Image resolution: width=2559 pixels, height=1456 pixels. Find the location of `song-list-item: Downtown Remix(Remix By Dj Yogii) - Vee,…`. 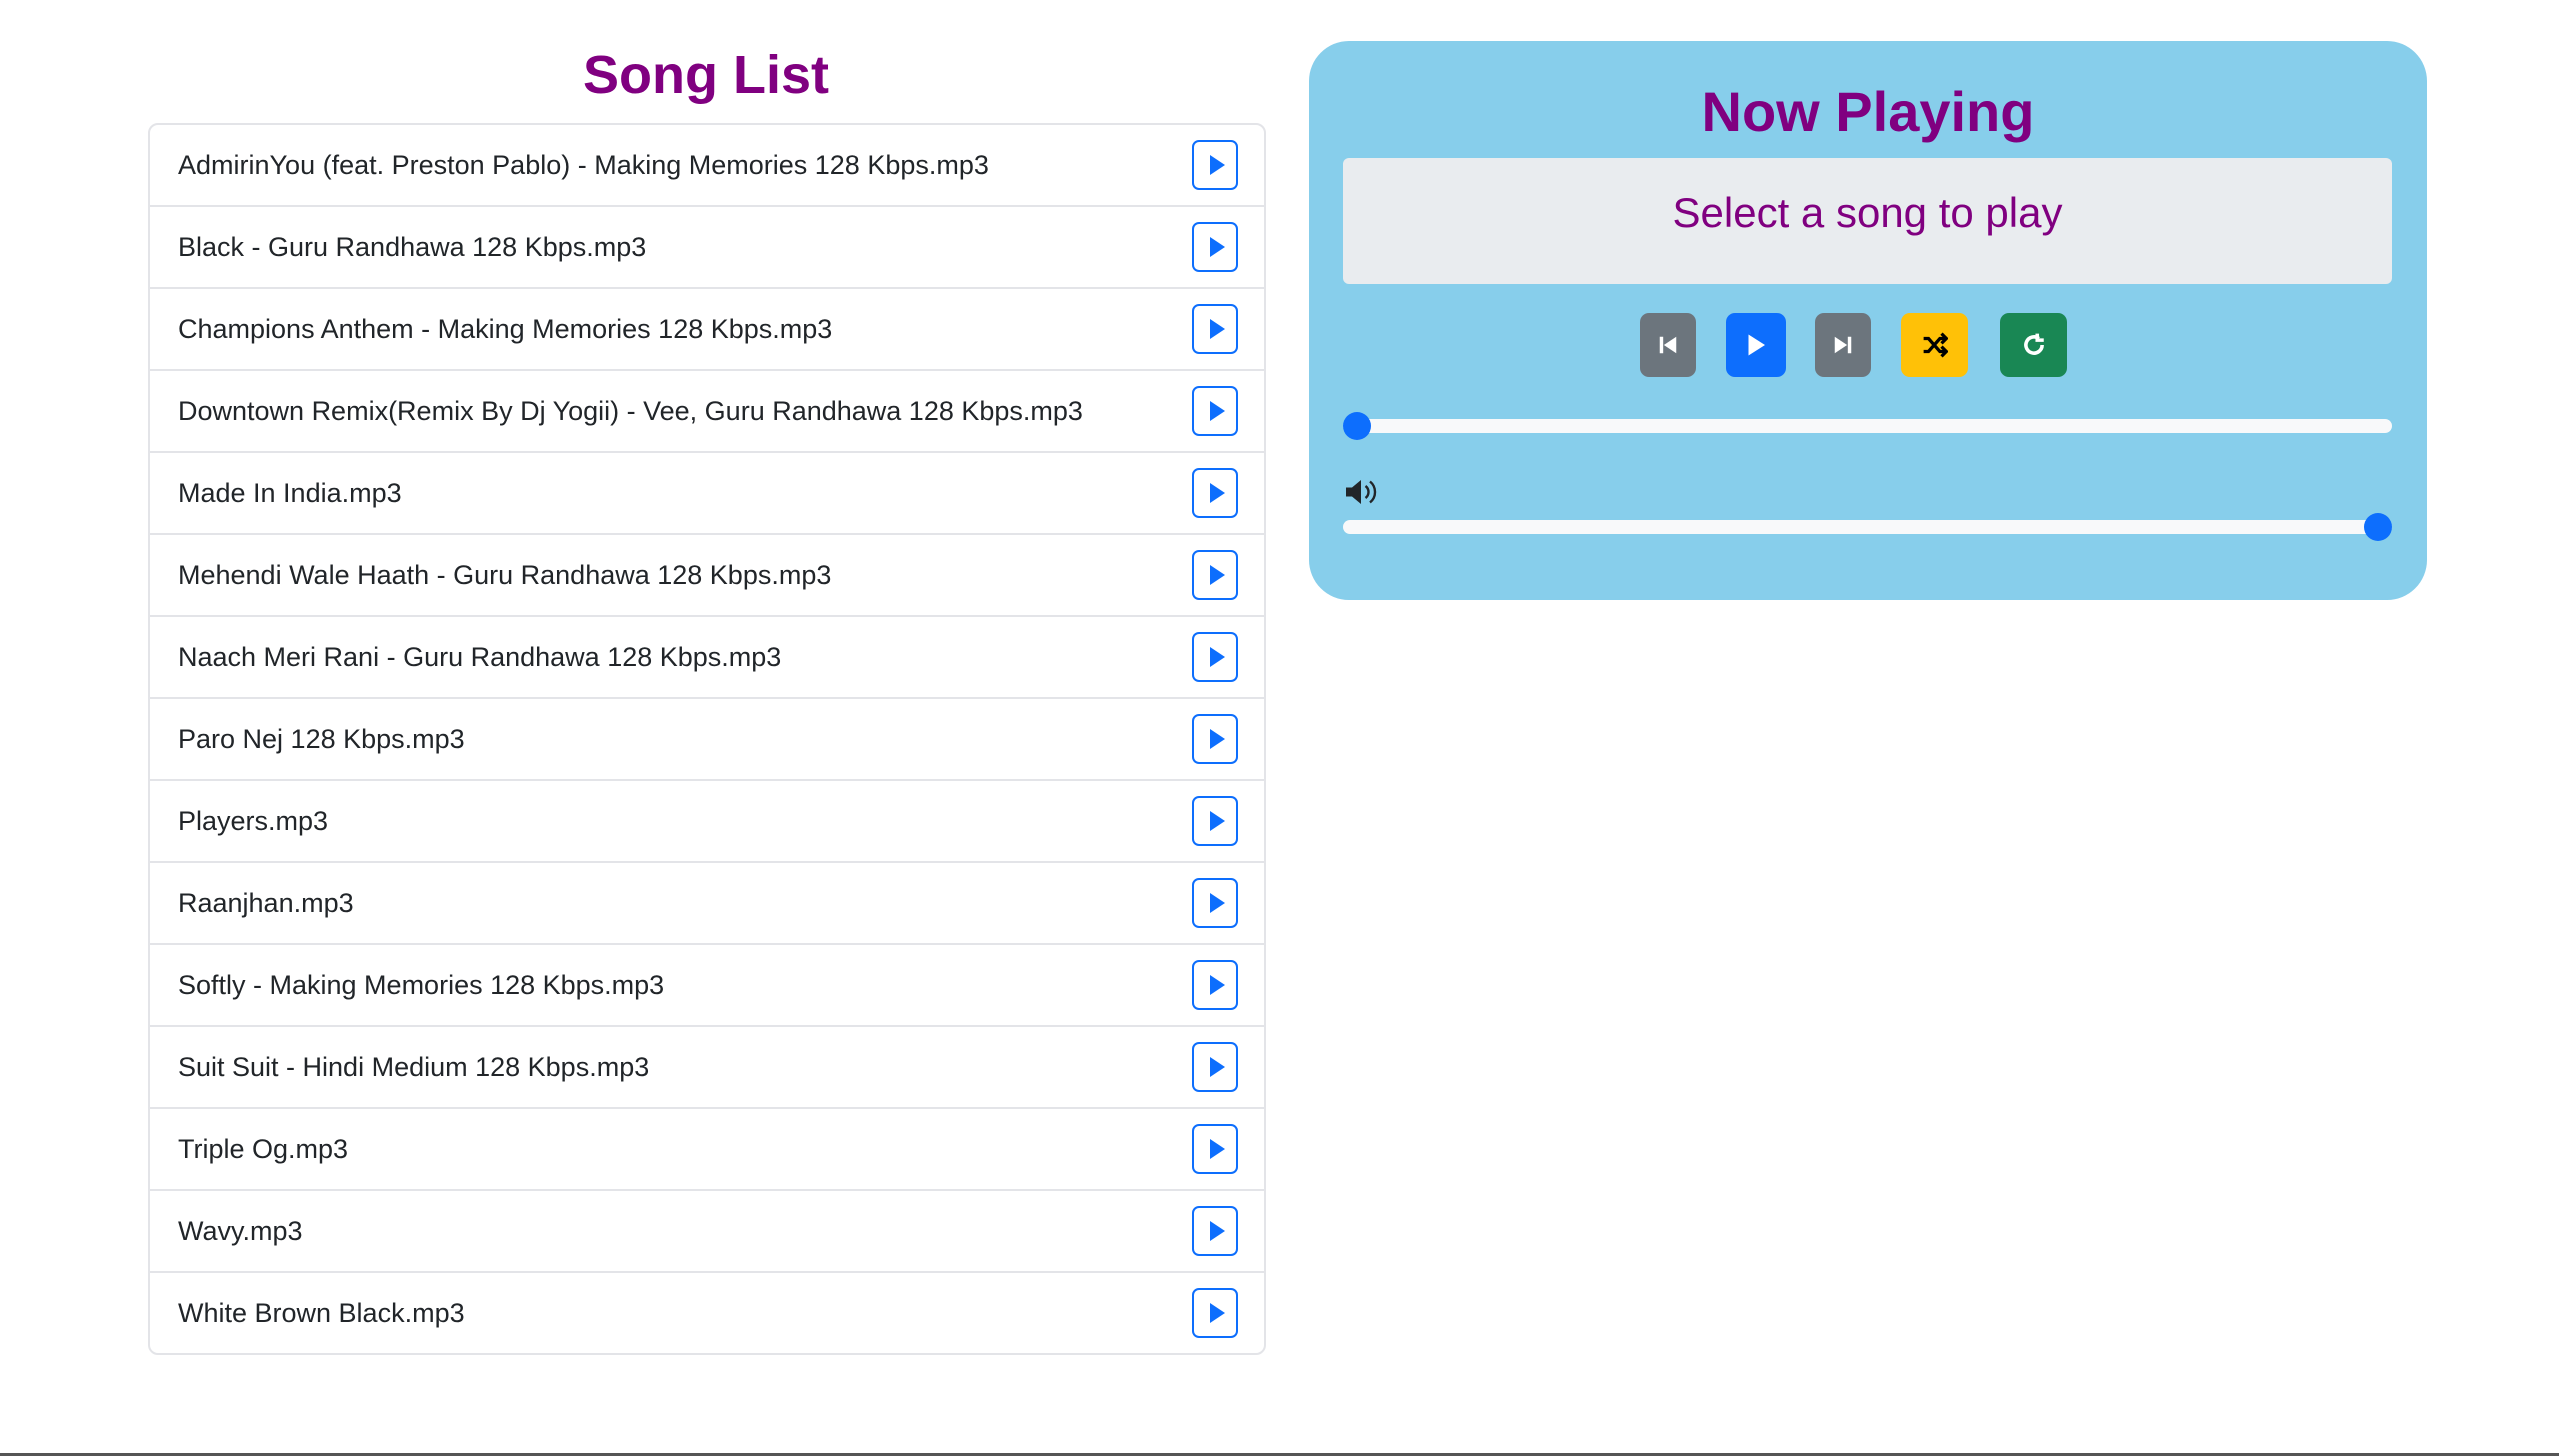

song-list-item: Downtown Remix(Remix By Dj Yogii) - Vee,… is located at coordinates (707, 410).